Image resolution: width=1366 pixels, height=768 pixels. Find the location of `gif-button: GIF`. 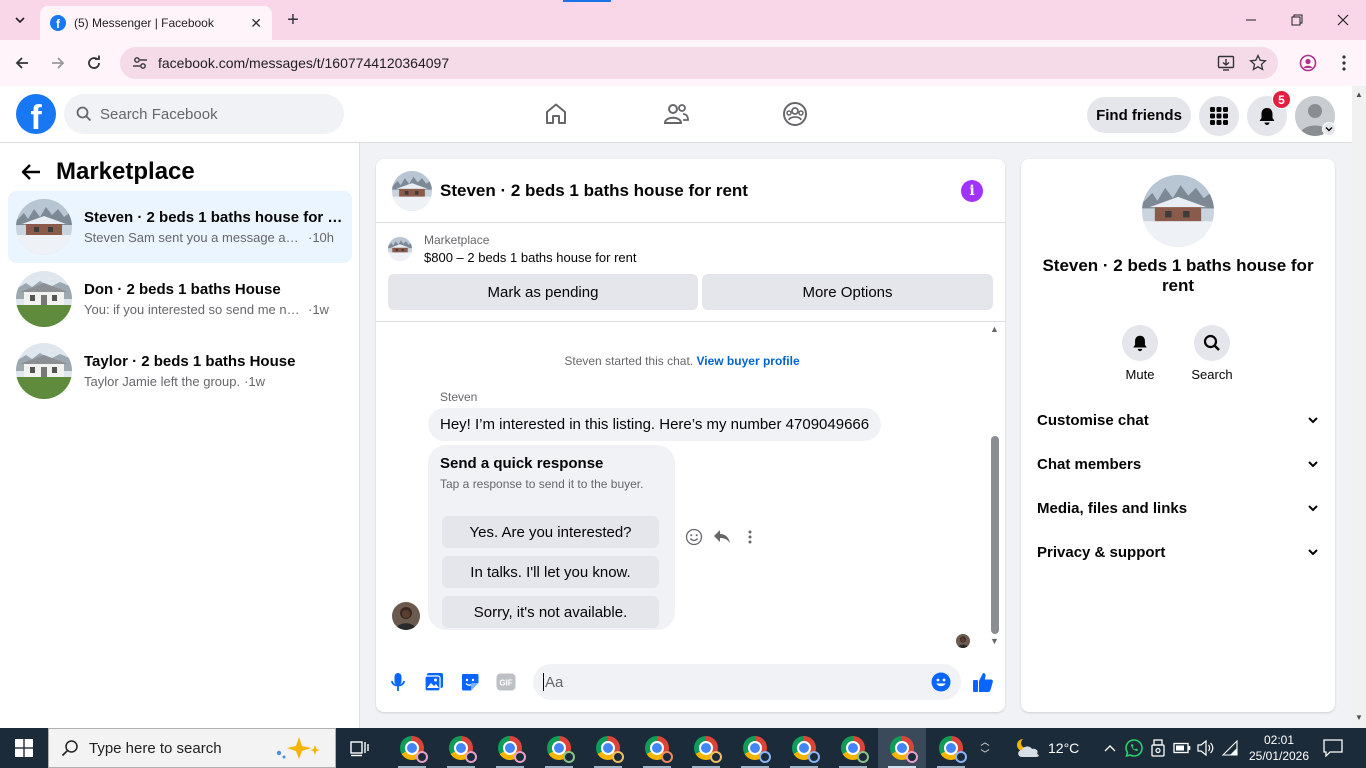

gif-button: GIF is located at coordinates (506, 682).